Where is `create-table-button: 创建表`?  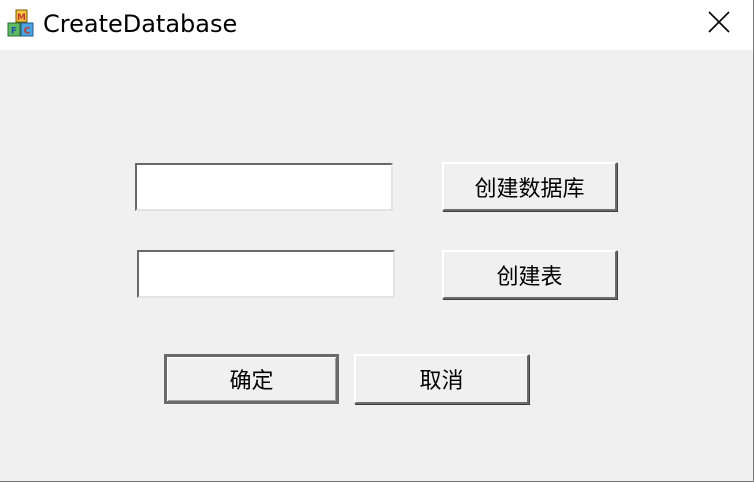 create-table-button: 创建表 is located at coordinates (529, 274).